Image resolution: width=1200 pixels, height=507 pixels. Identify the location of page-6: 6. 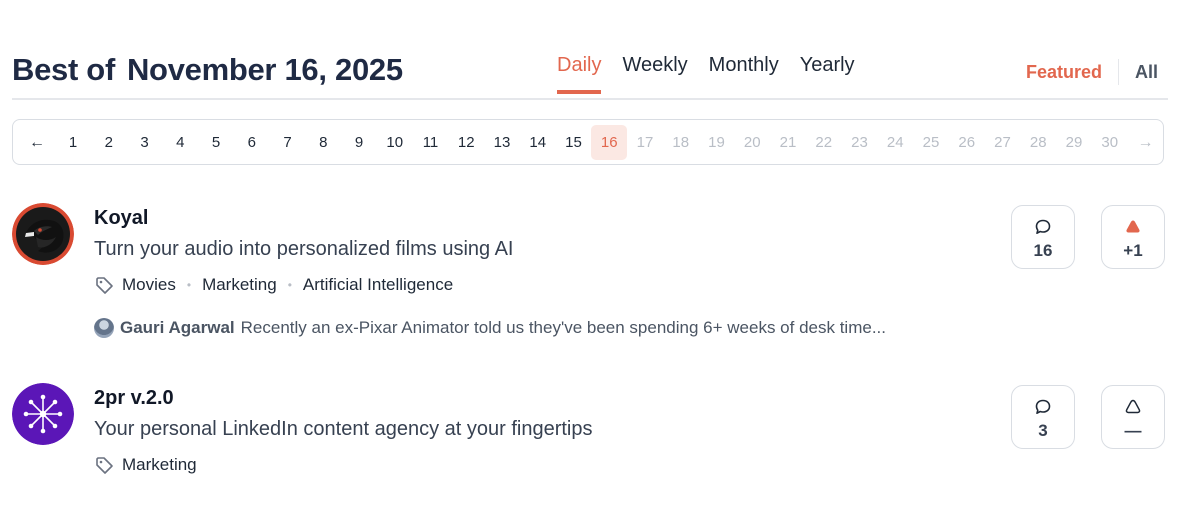
(252, 142).